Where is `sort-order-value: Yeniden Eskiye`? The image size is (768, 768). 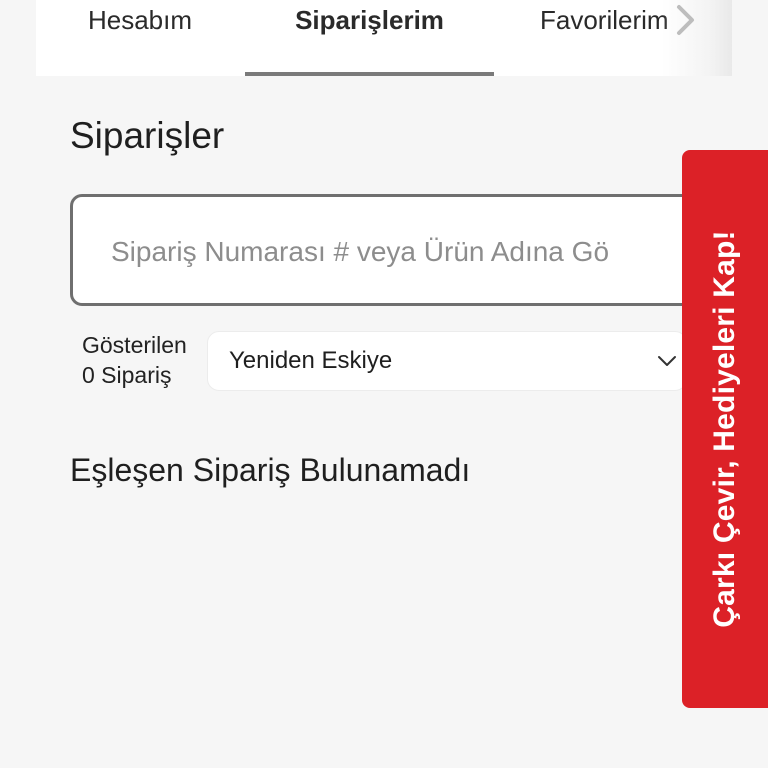
sort-order-value: Yeniden Eskiye is located at coordinates (311, 360).